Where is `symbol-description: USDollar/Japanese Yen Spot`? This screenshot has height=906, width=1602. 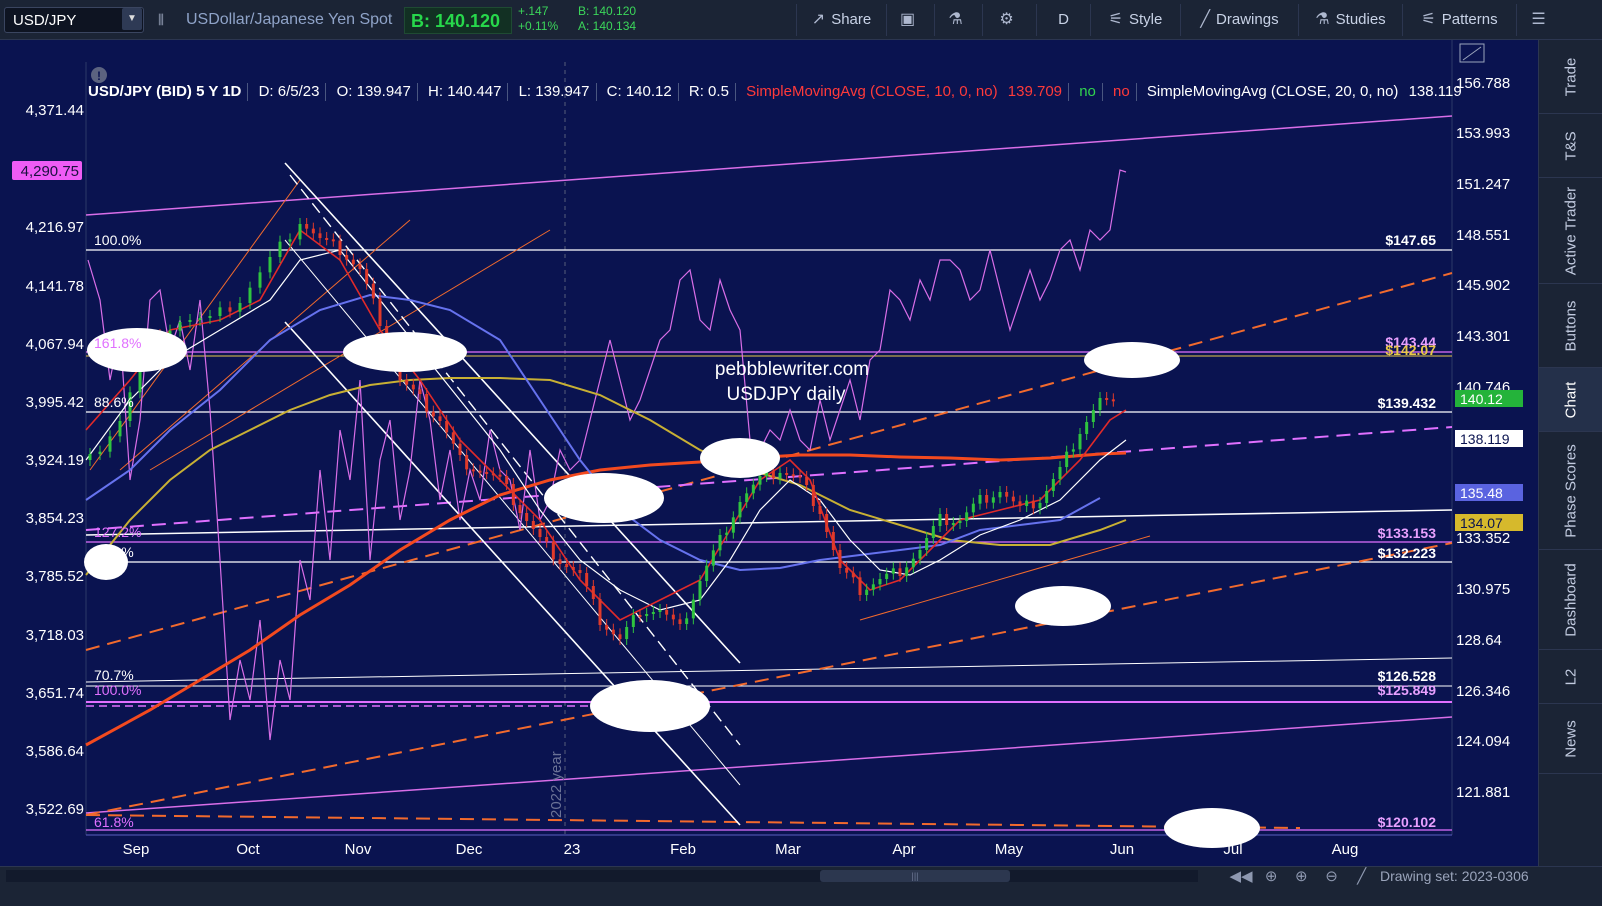 symbol-description: USDollar/Japanese Yen Spot is located at coordinates (289, 19).